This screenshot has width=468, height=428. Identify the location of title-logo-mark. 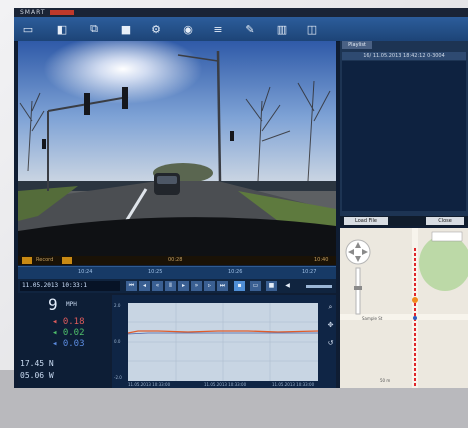
(62, 12).